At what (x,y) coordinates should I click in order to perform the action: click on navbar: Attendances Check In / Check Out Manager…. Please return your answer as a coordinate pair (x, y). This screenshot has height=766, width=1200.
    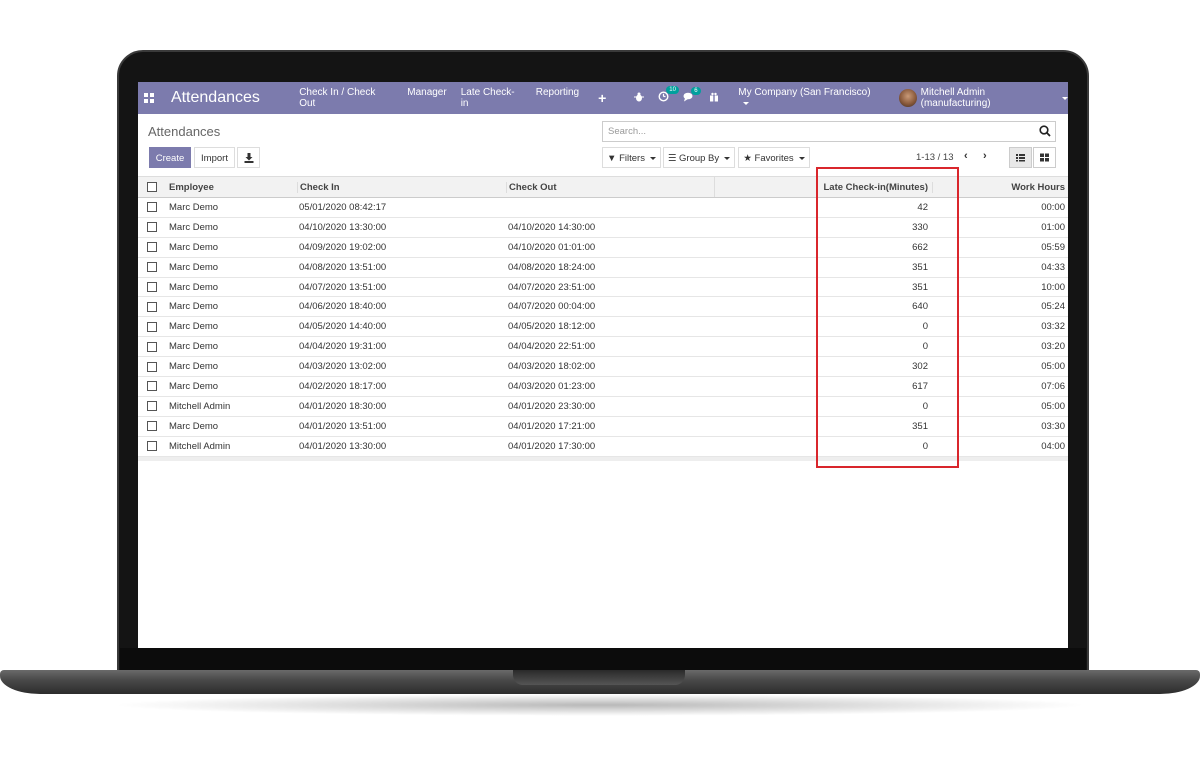
    Looking at the image, I should click on (603, 98).